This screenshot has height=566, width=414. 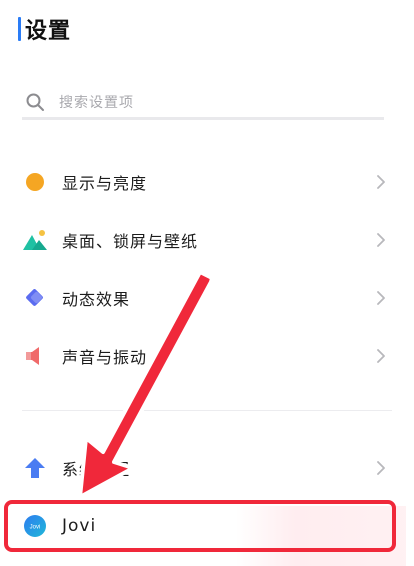 What do you see at coordinates (203, 103) in the screenshot?
I see `search-bar: 搜索设置项` at bounding box center [203, 103].